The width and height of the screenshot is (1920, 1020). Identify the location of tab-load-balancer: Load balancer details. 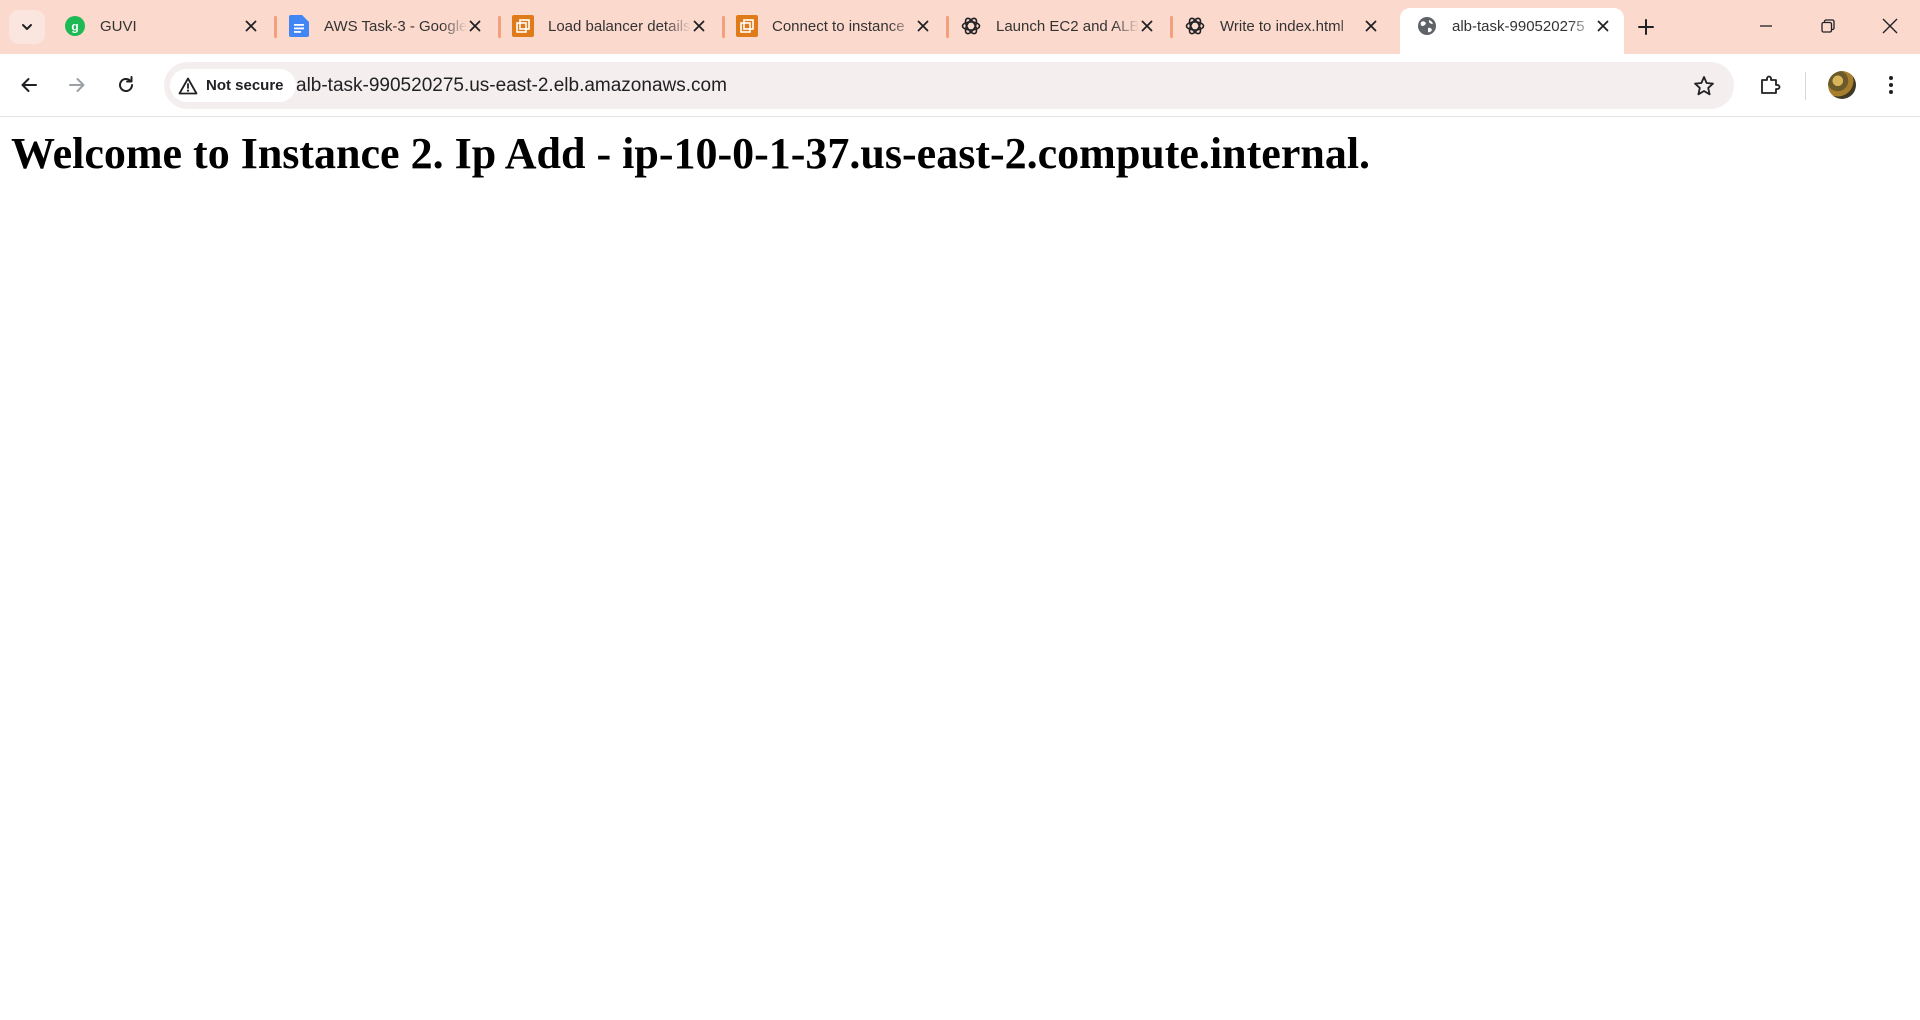
(608, 31).